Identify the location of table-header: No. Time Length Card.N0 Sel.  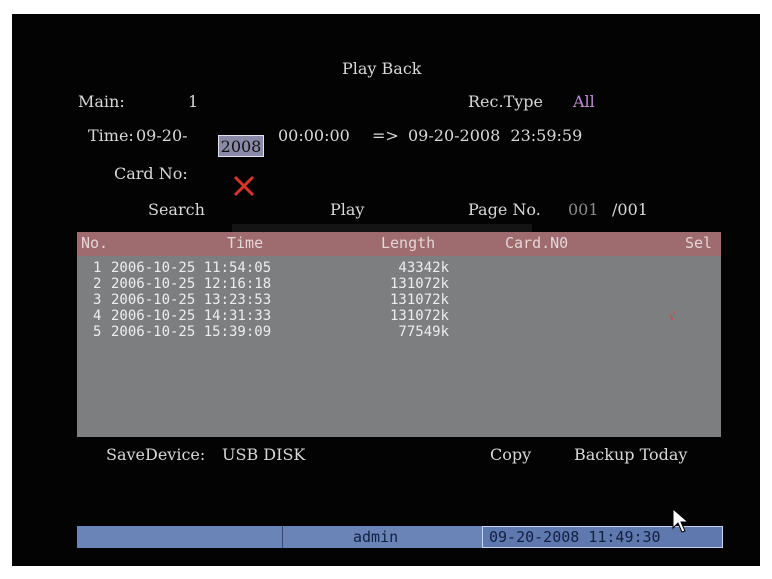
(399, 244).